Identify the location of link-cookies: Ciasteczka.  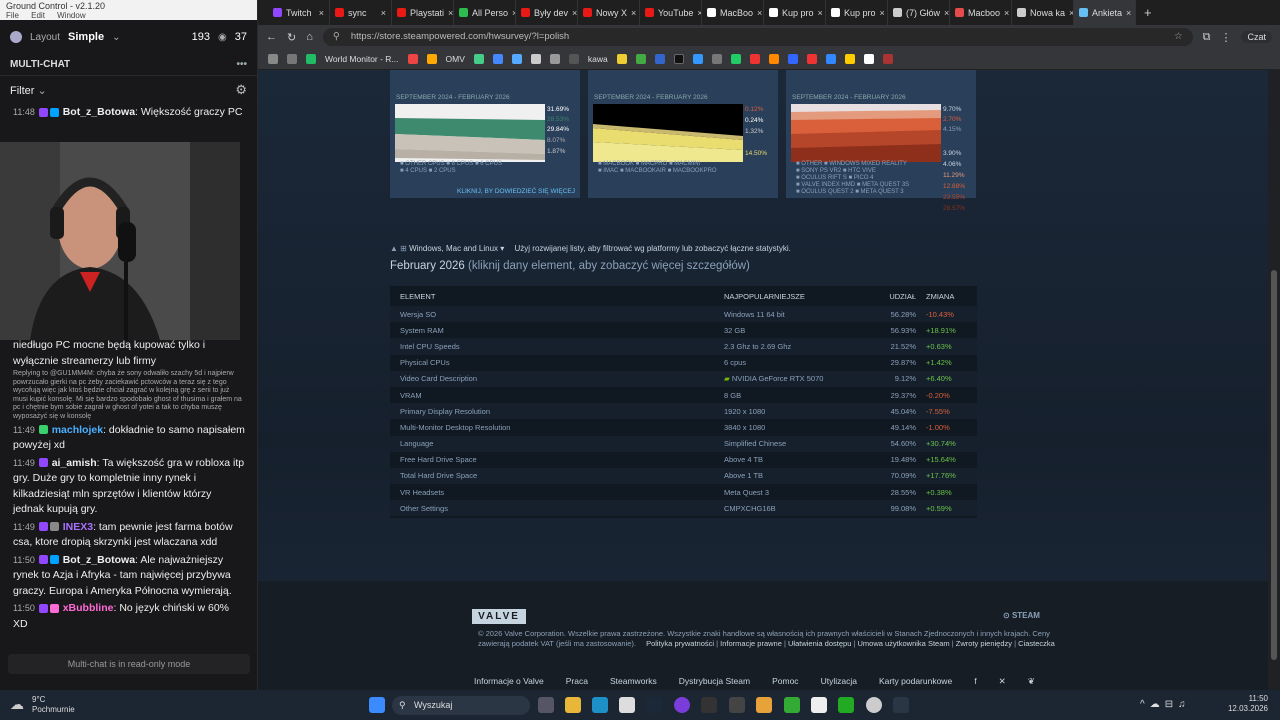
(1036, 643).